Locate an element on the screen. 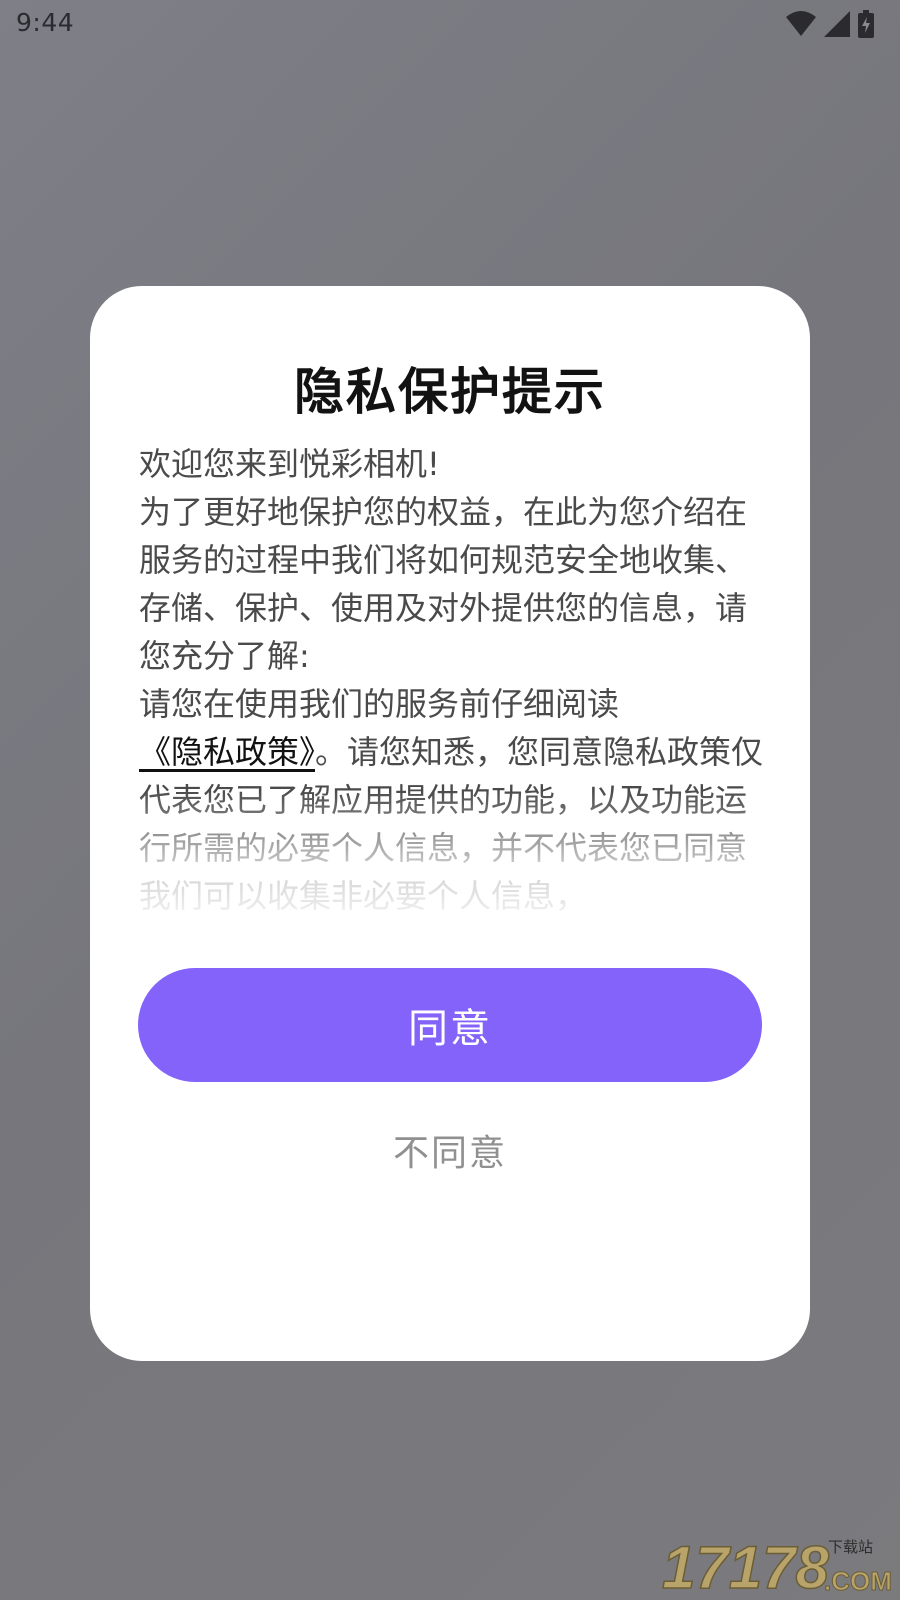 The height and width of the screenshot is (1600, 900). watermark-domain: .COM is located at coordinates (858, 1580).